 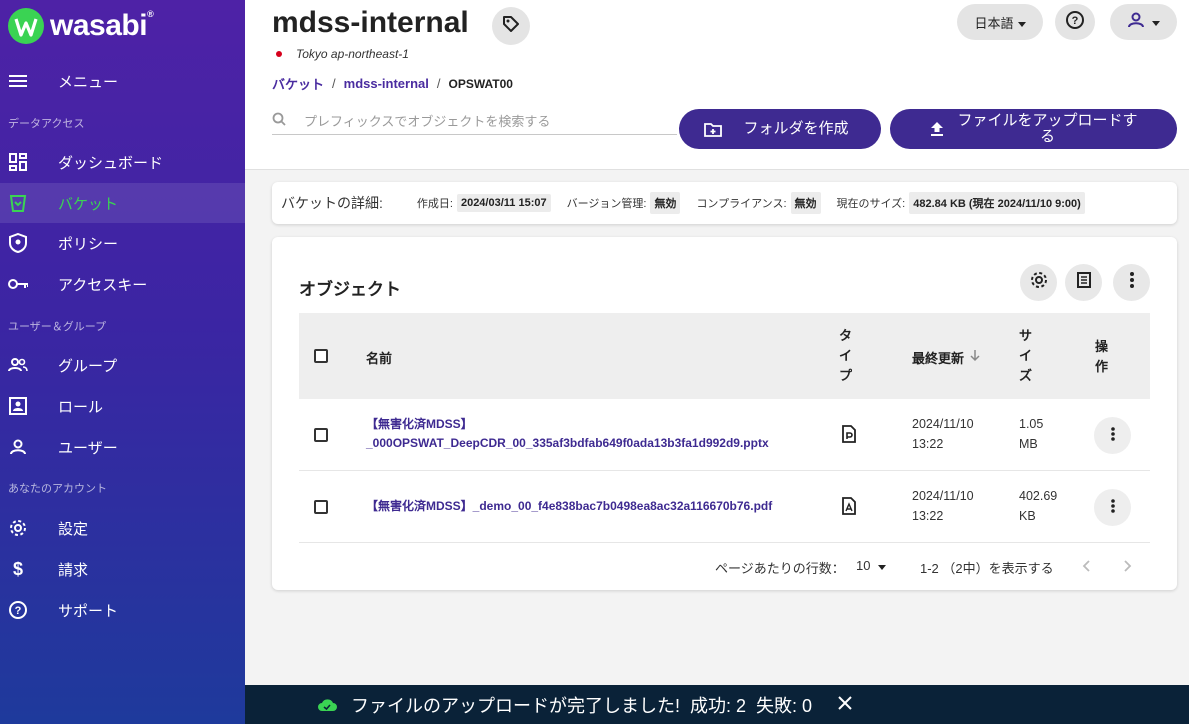 I want to click on next-page-button, so click(x=1128, y=567).